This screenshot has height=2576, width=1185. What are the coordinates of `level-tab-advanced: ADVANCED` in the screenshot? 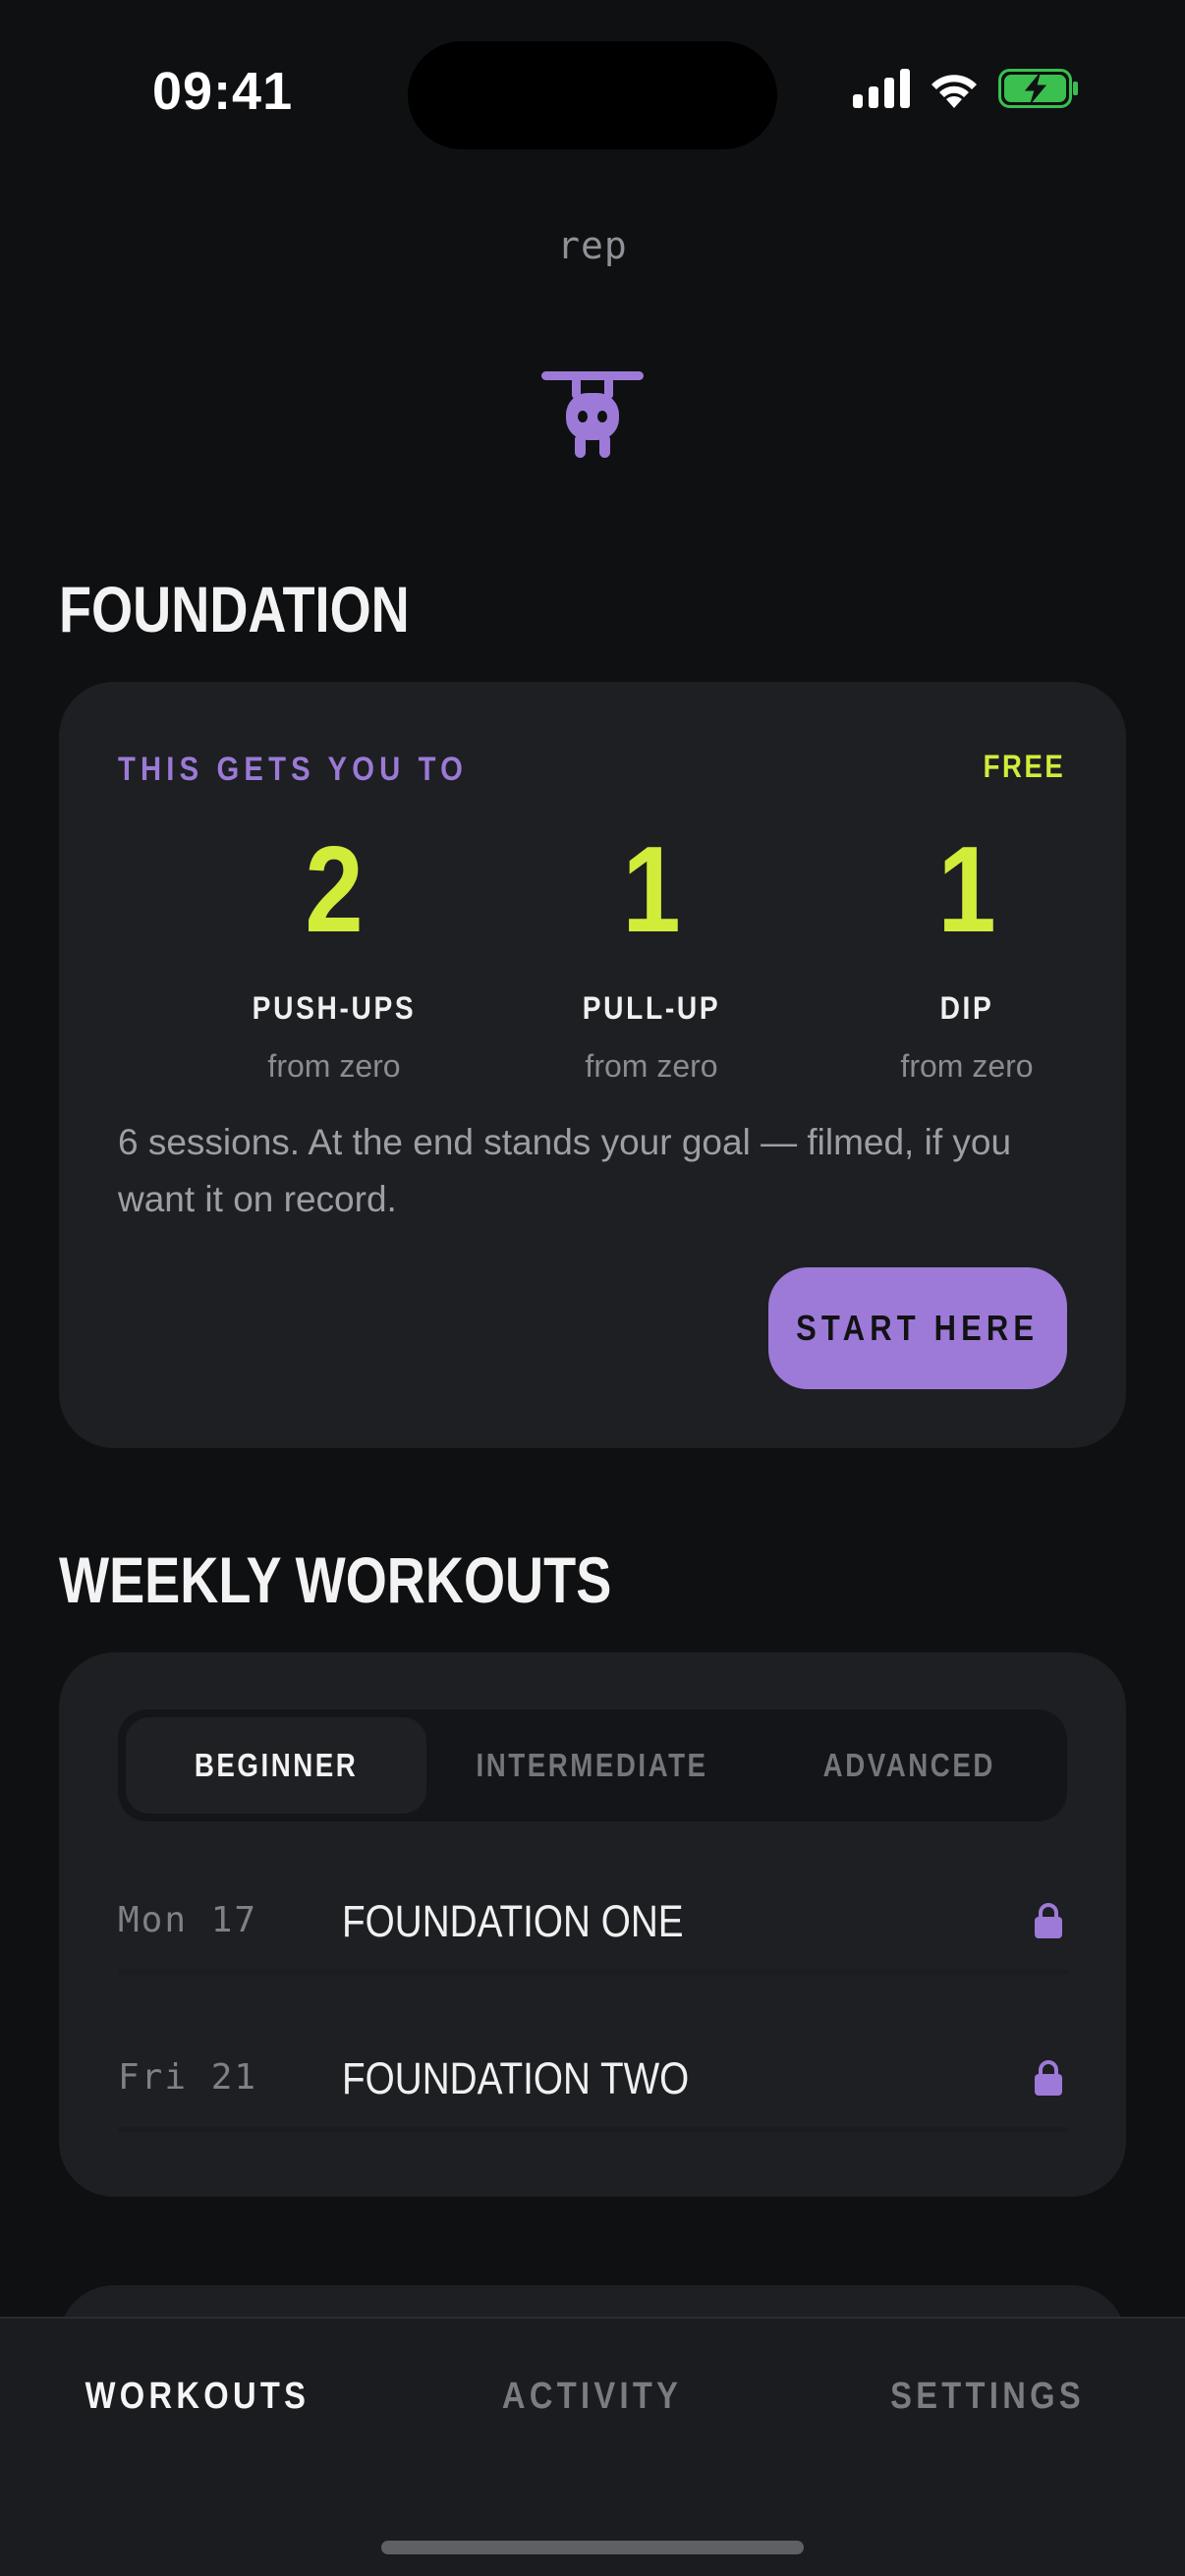 It's located at (909, 1765).